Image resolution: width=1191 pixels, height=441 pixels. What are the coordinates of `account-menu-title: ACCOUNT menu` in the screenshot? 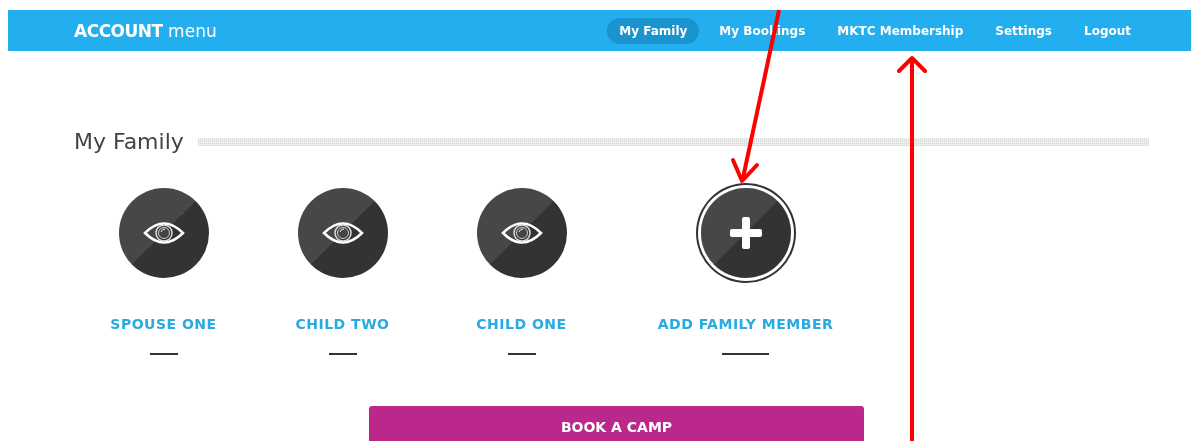 It's located at (145, 30).